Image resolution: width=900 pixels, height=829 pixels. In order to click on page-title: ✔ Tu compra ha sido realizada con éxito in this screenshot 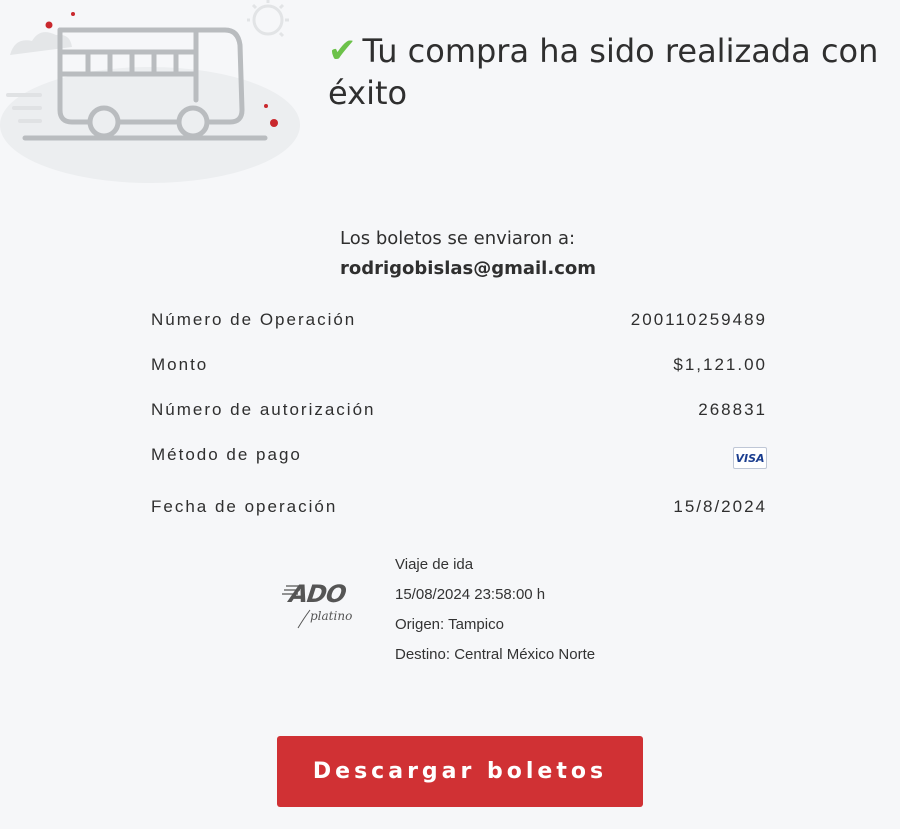, I will do `click(608, 72)`.